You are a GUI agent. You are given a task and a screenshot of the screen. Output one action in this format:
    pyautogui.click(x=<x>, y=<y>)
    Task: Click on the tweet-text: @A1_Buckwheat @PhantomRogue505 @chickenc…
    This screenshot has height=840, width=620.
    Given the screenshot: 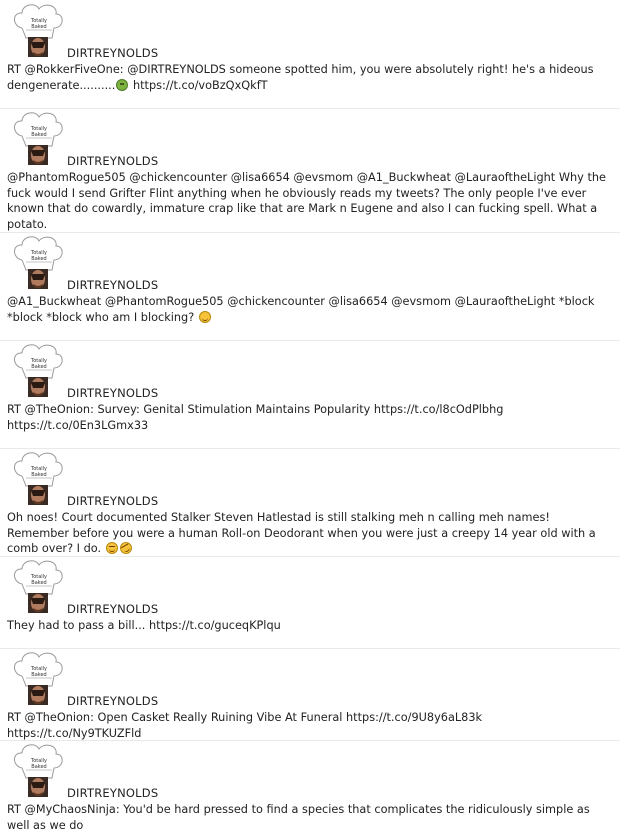 What is the action you would take?
    pyautogui.click(x=307, y=309)
    